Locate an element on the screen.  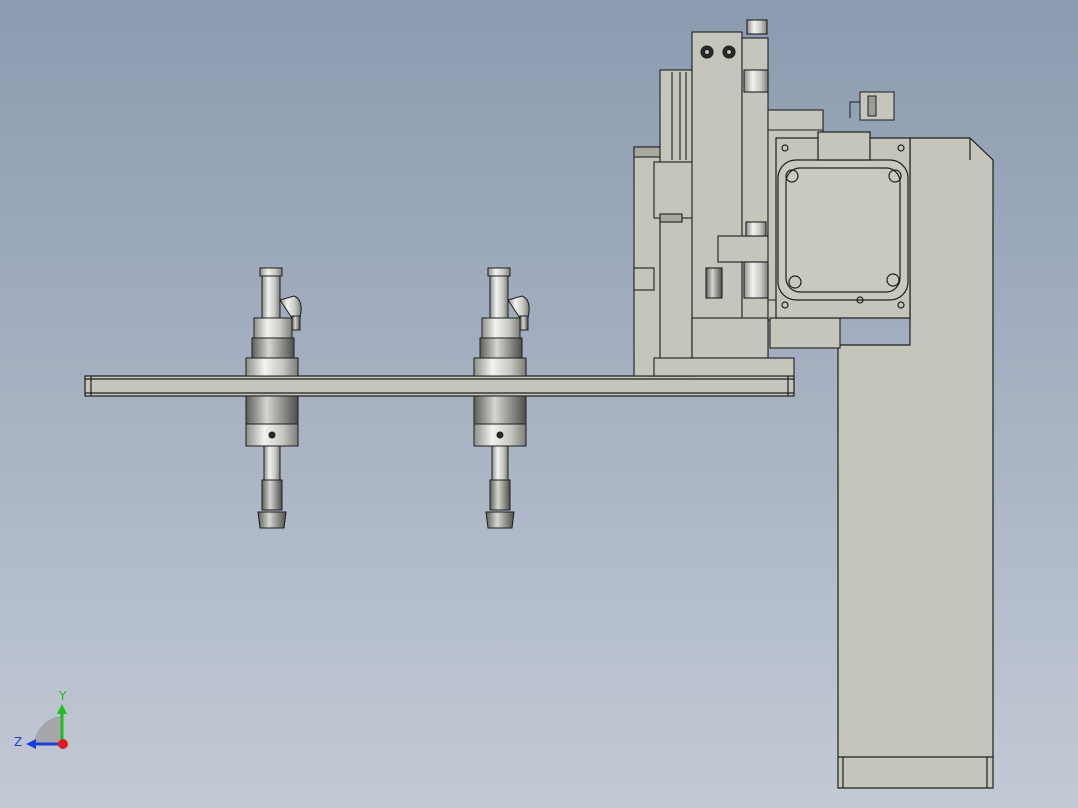
horizontal-beam is located at coordinates (439, 386).